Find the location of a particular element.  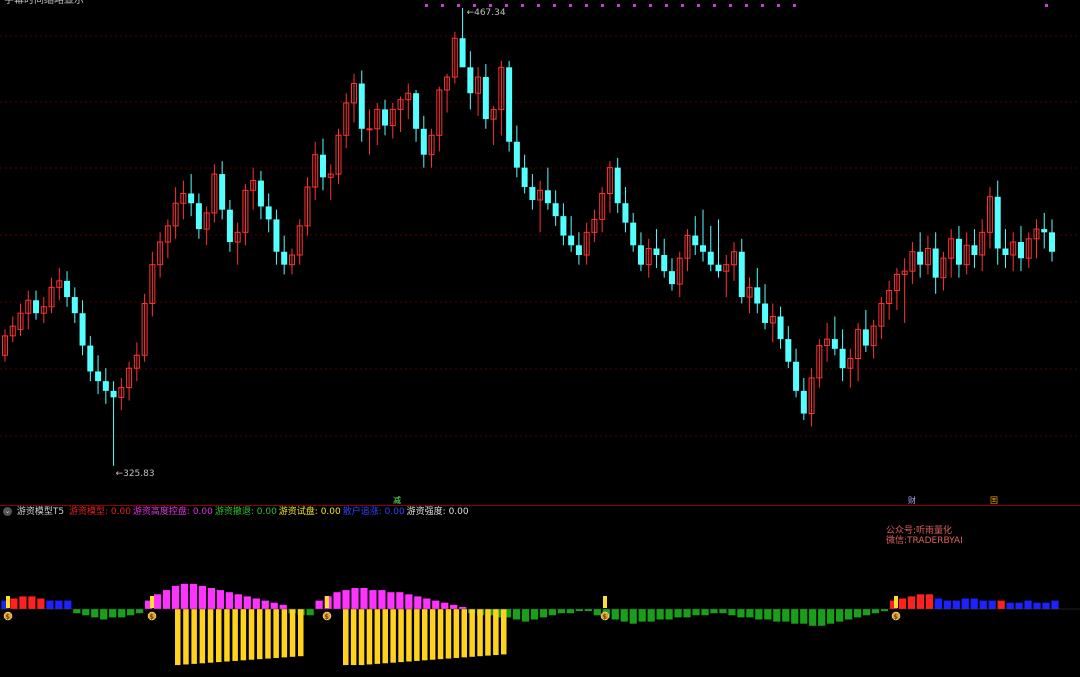

legend-item: 游资高度控盘: 0.00 is located at coordinates (172, 512).